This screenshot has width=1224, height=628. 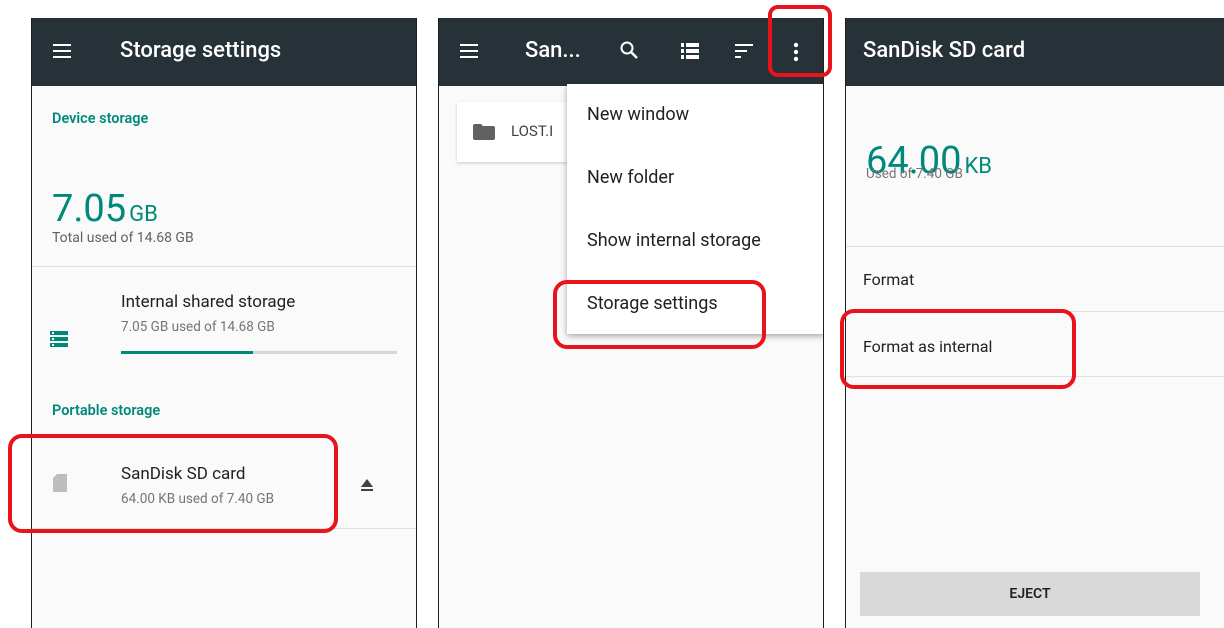 What do you see at coordinates (928, 346) in the screenshot?
I see `format-as-internal-label: Format as internal` at bounding box center [928, 346].